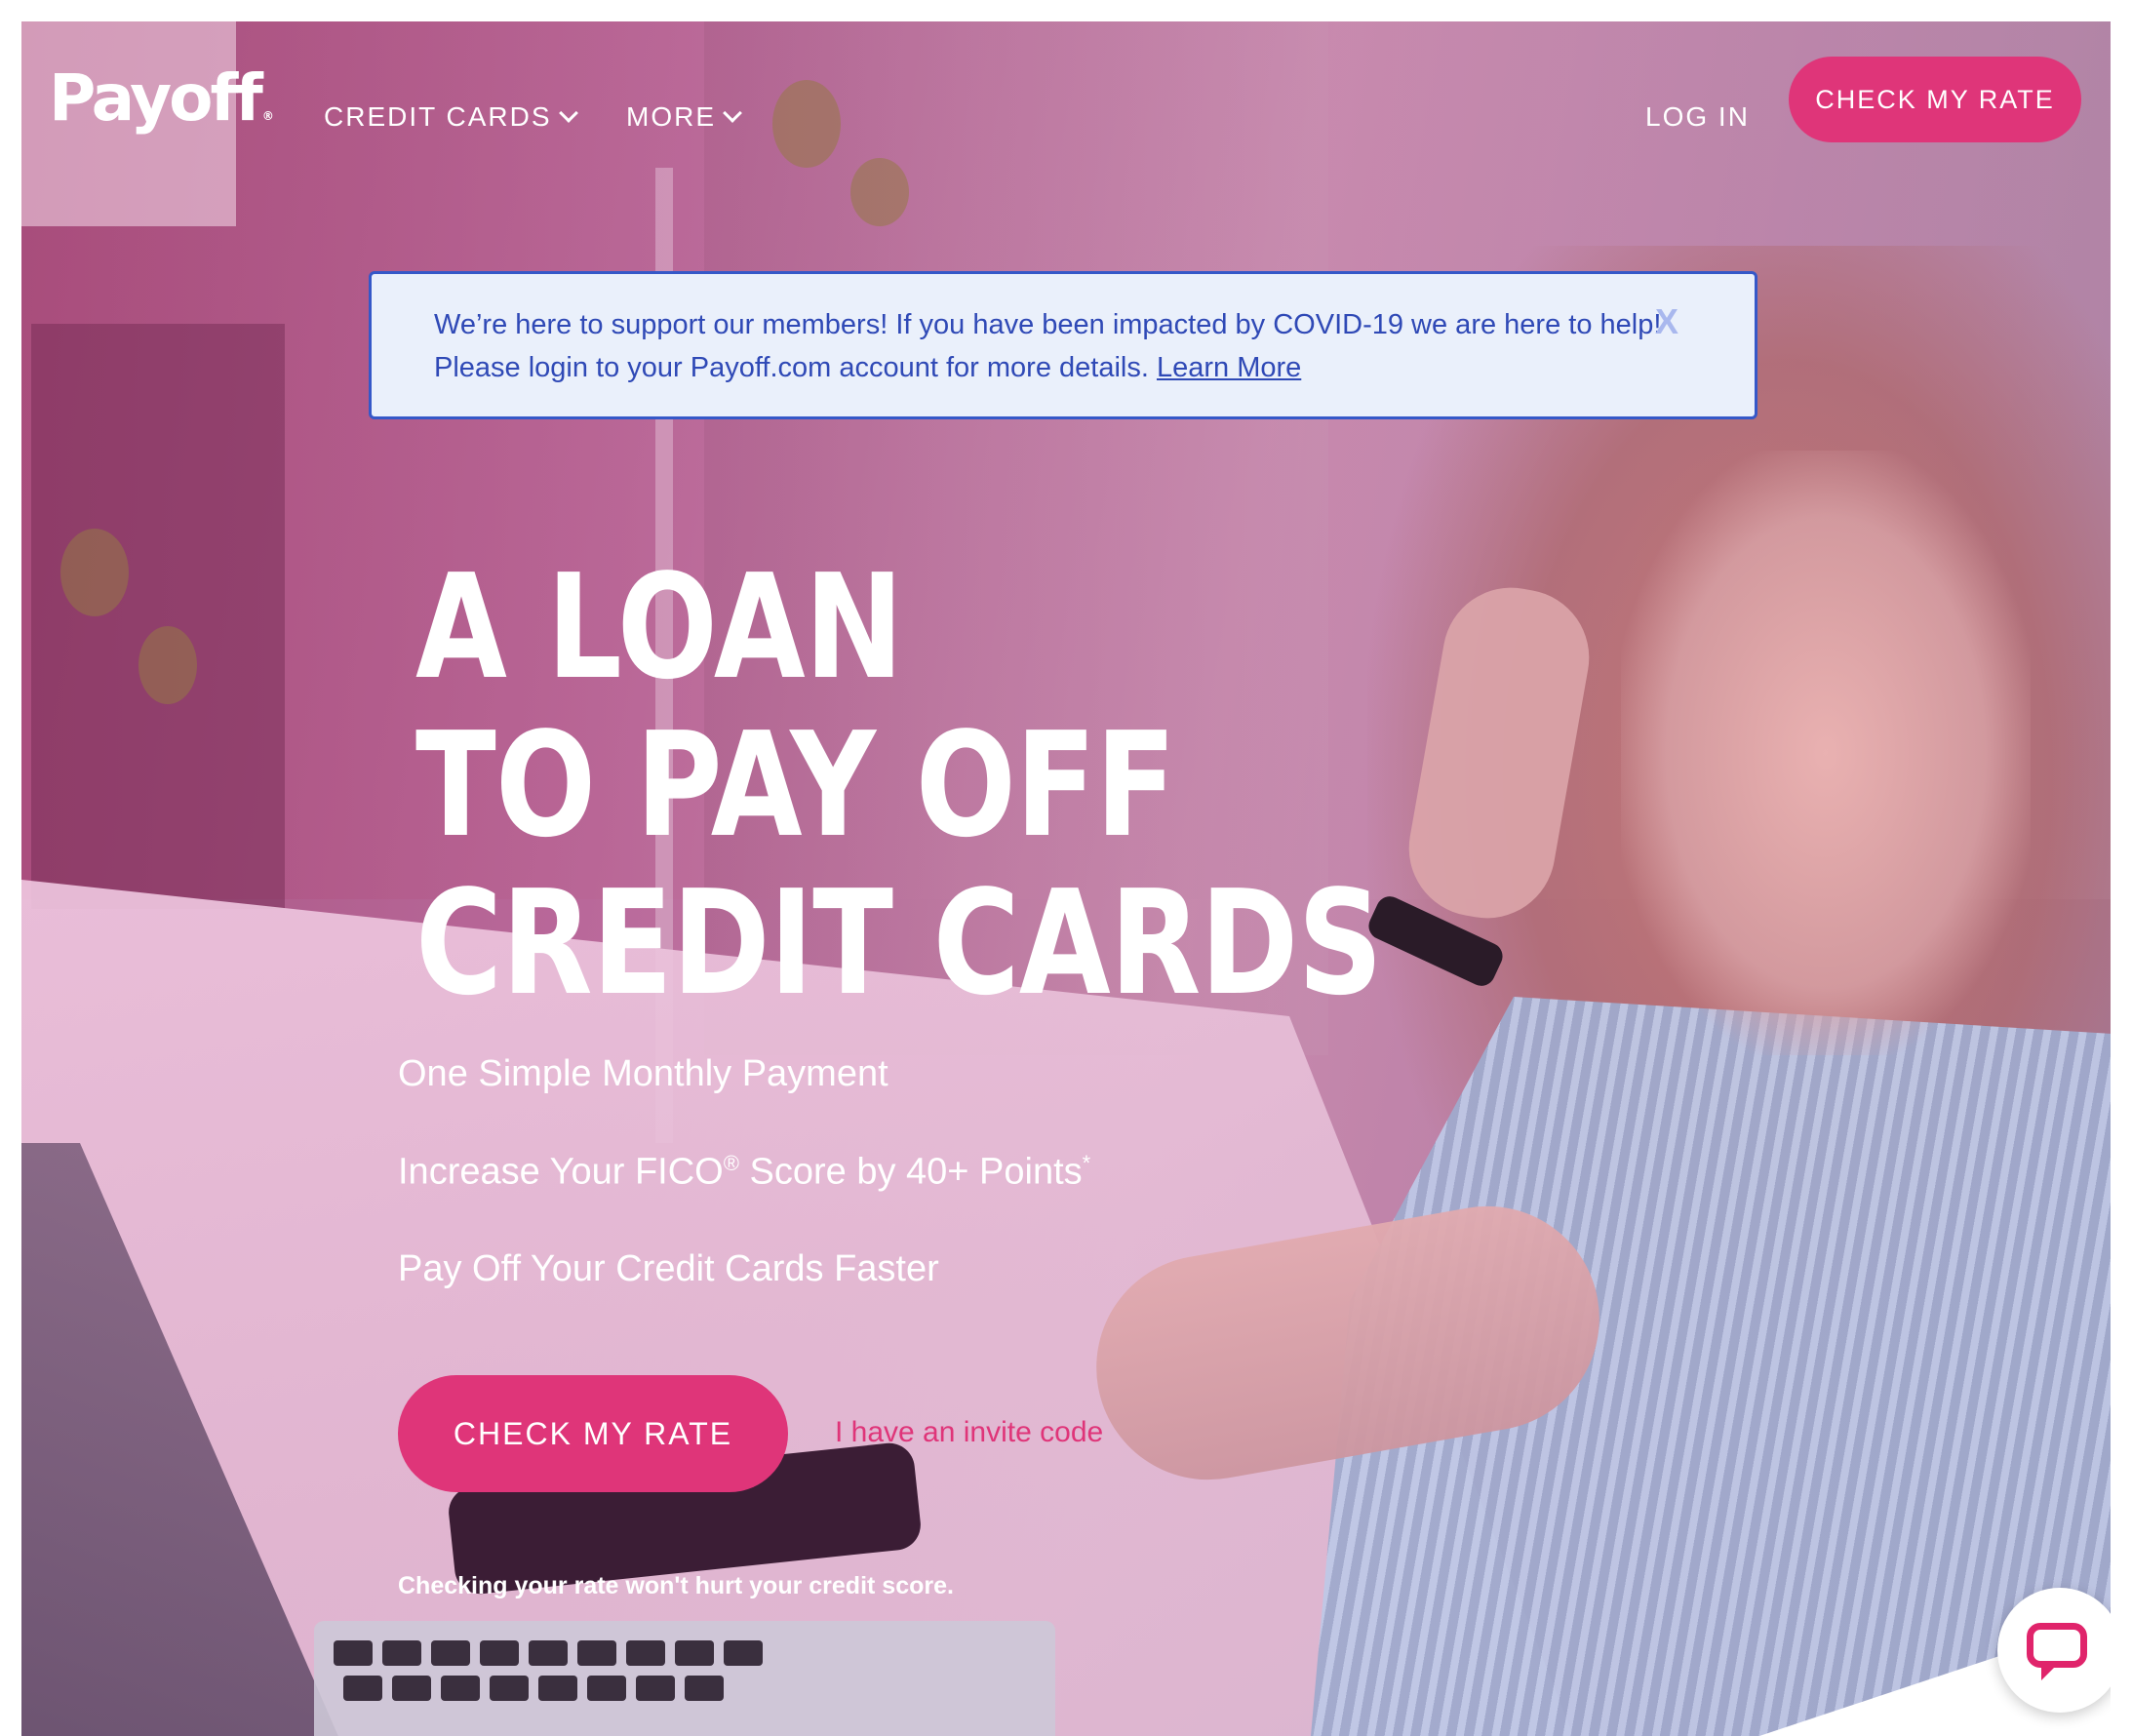  What do you see at coordinates (2057, 1651) in the screenshot?
I see `chat-bubble-icon` at bounding box center [2057, 1651].